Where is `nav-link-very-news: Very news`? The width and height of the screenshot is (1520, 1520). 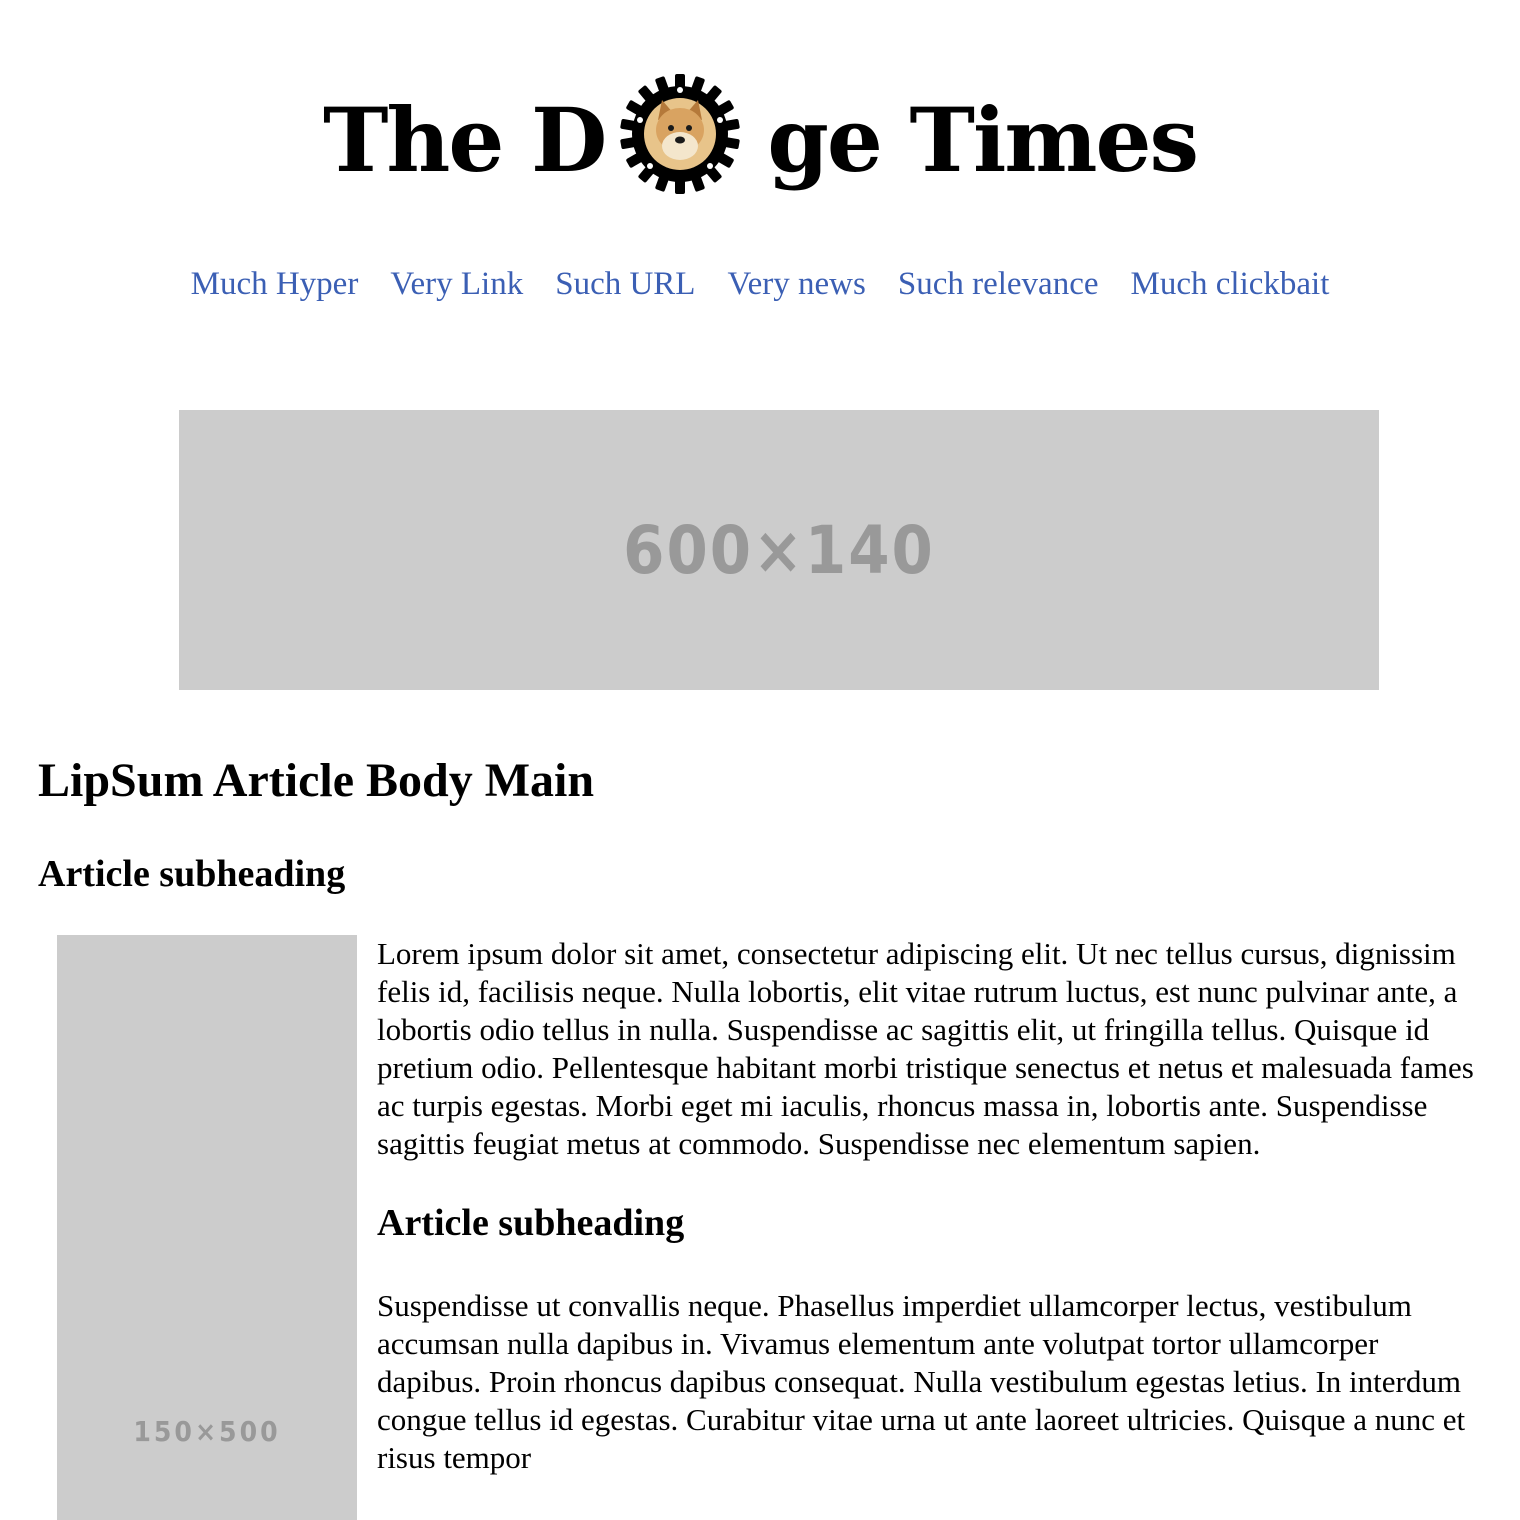 nav-link-very-news: Very news is located at coordinates (796, 284).